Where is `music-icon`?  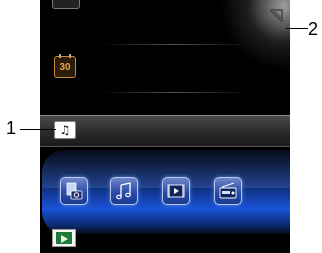
music-icon is located at coordinates (124, 191).